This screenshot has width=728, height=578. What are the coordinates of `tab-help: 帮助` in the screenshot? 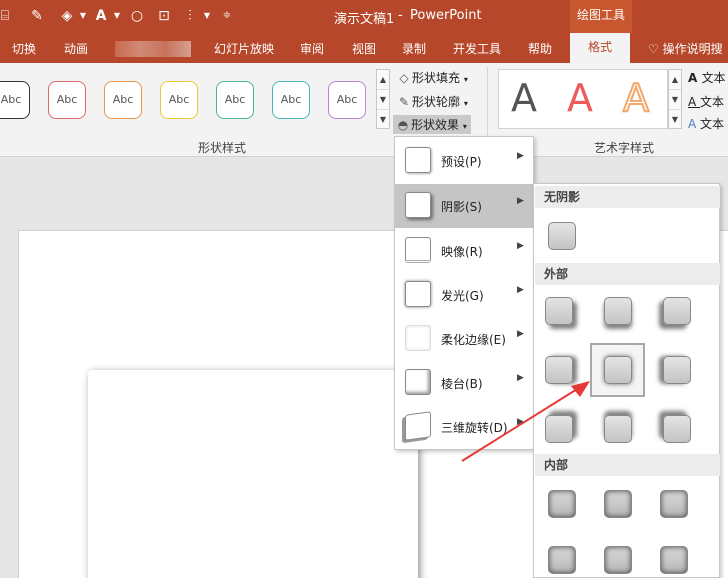 It's located at (540, 48).